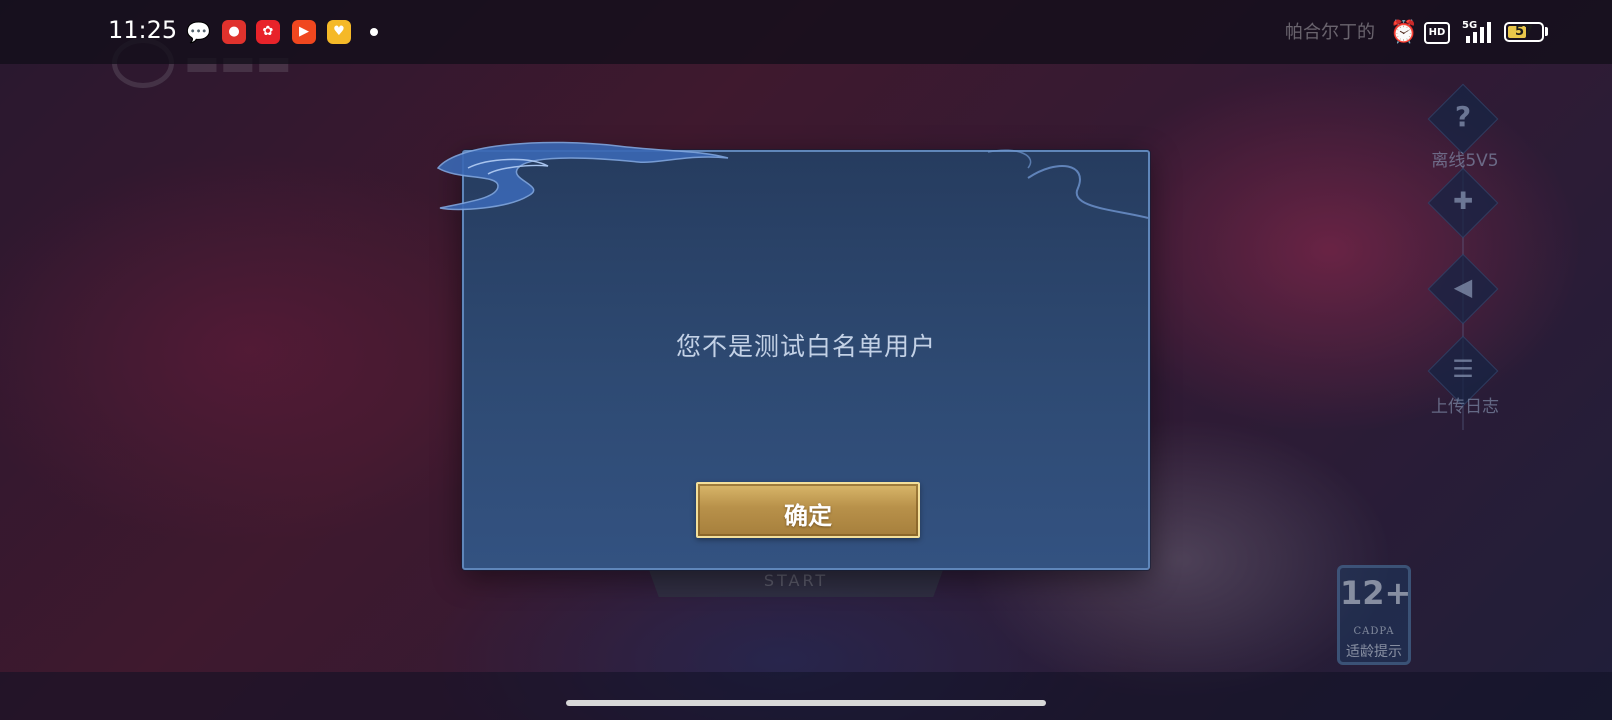 The height and width of the screenshot is (720, 1612). I want to click on confirm-button-label: 确定, so click(808, 516).